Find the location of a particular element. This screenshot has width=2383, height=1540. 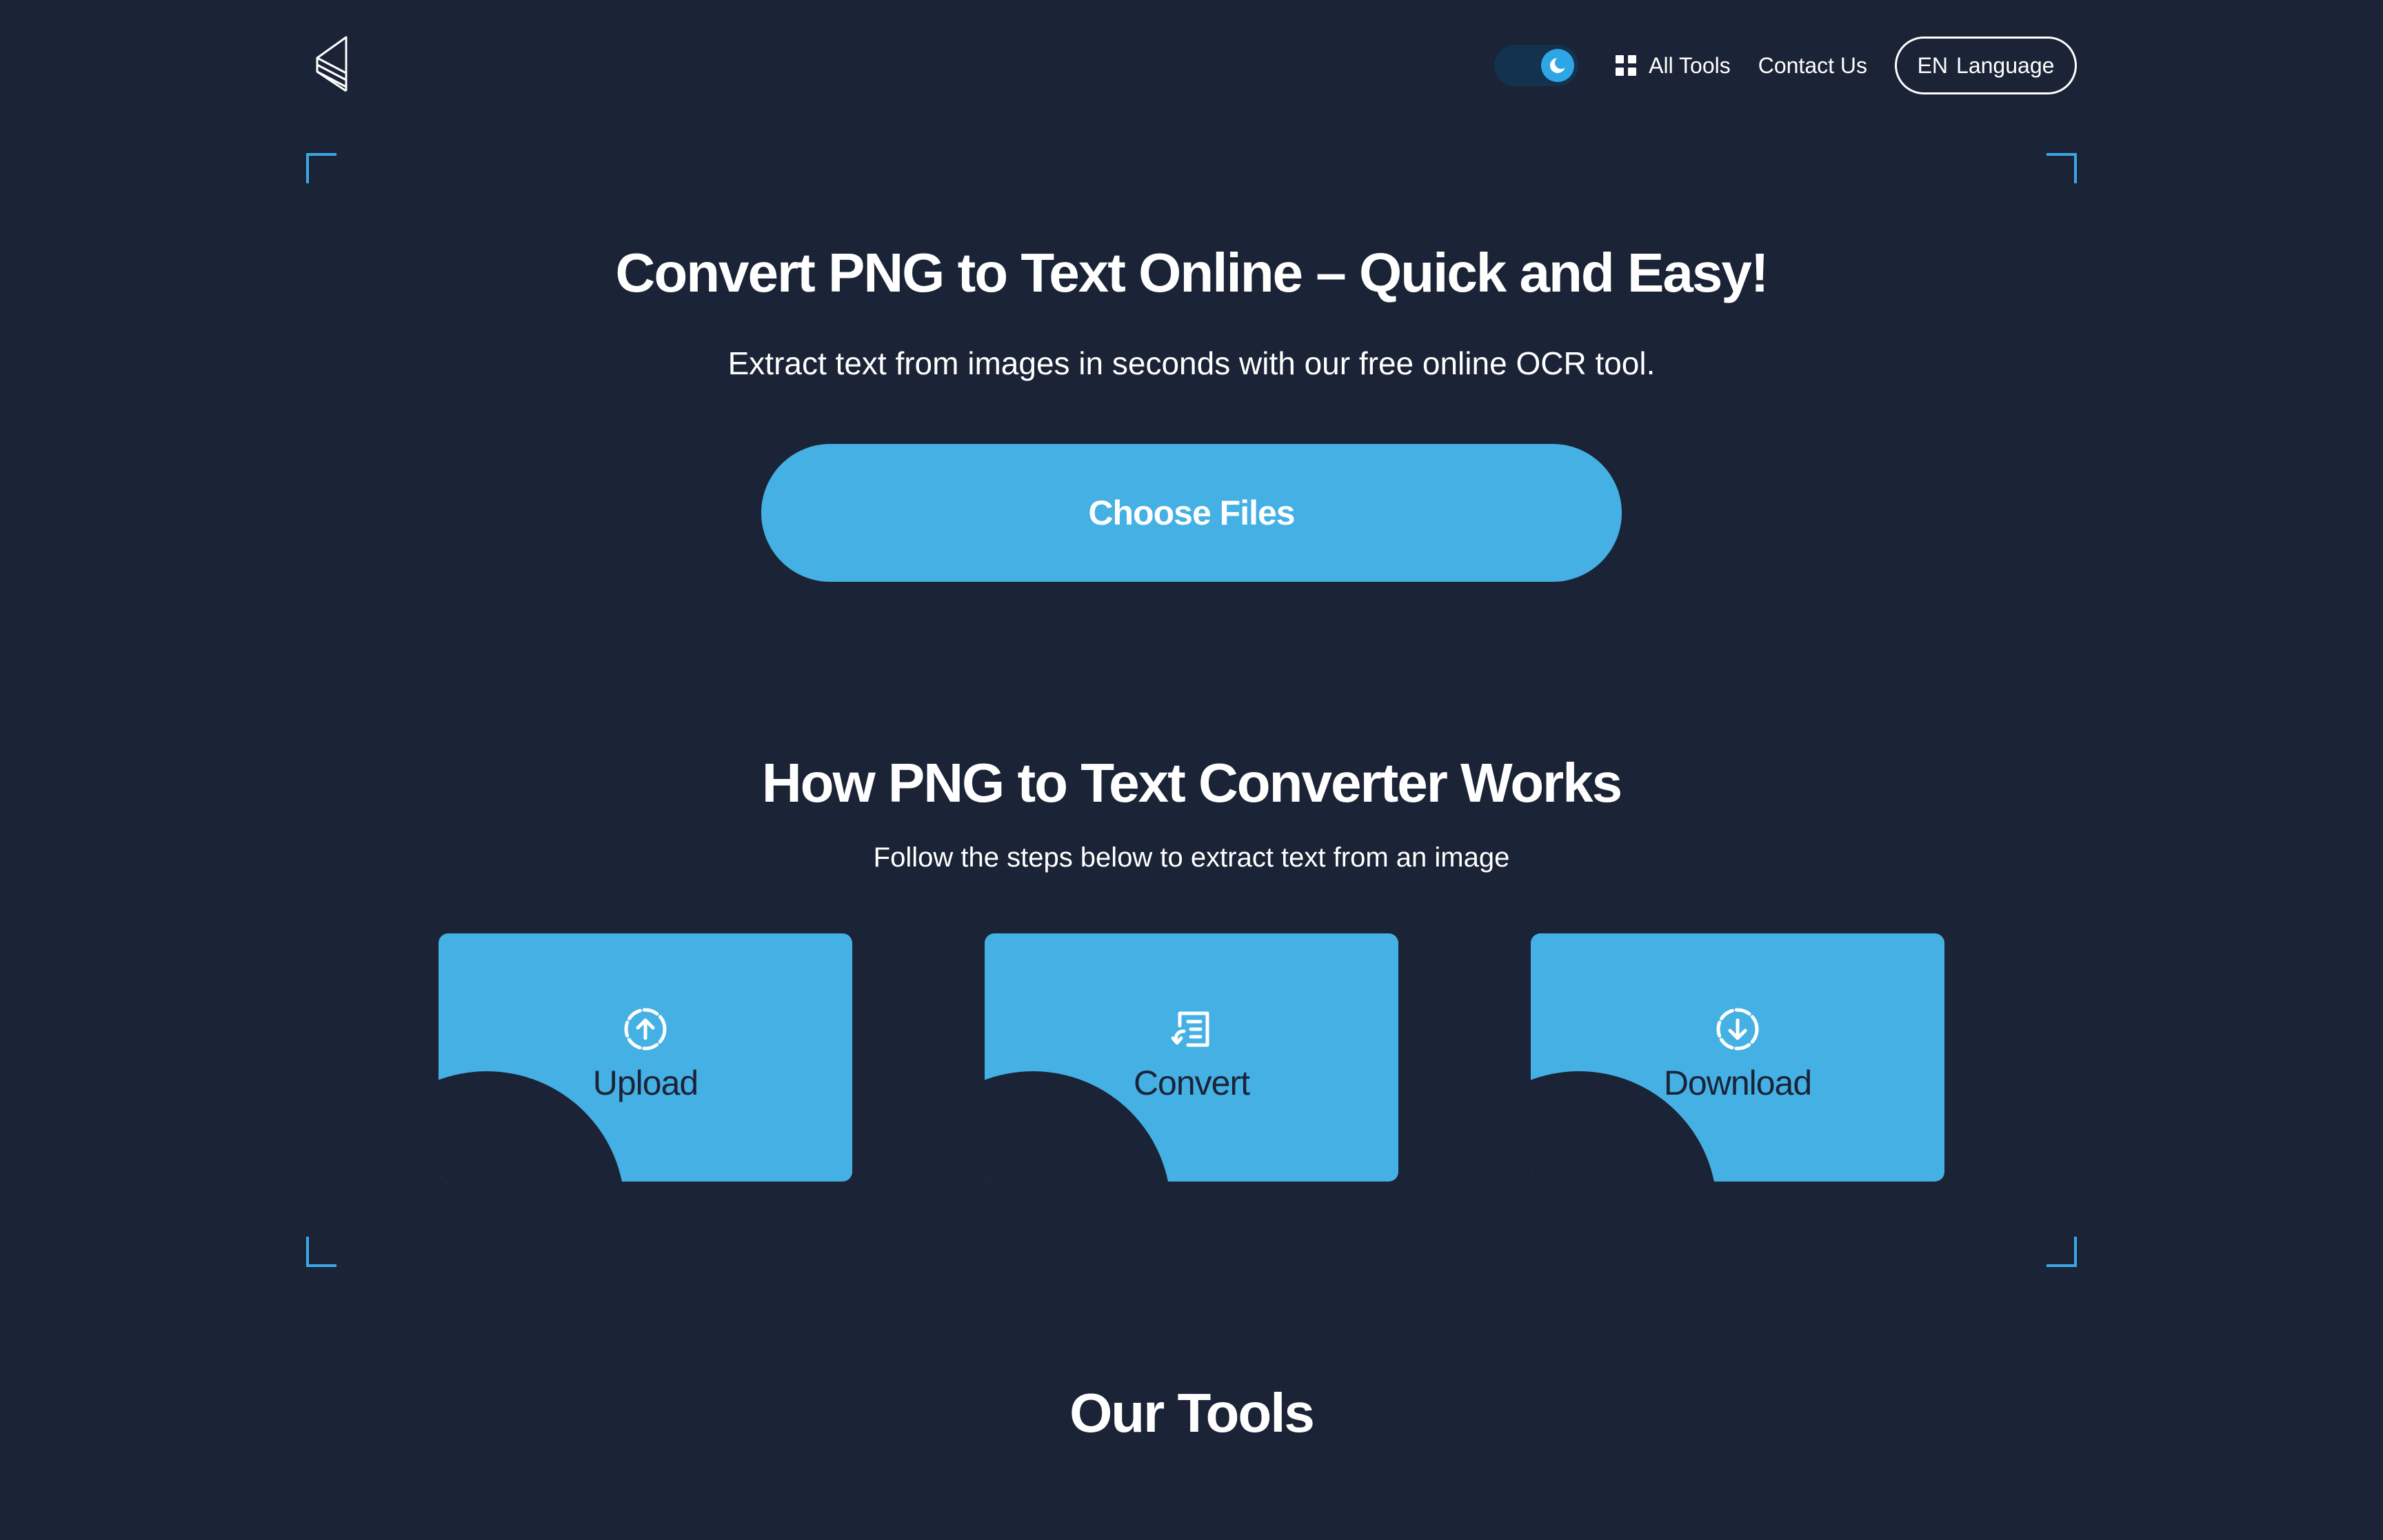

corner-bracket-top-right is located at coordinates (2062, 168).